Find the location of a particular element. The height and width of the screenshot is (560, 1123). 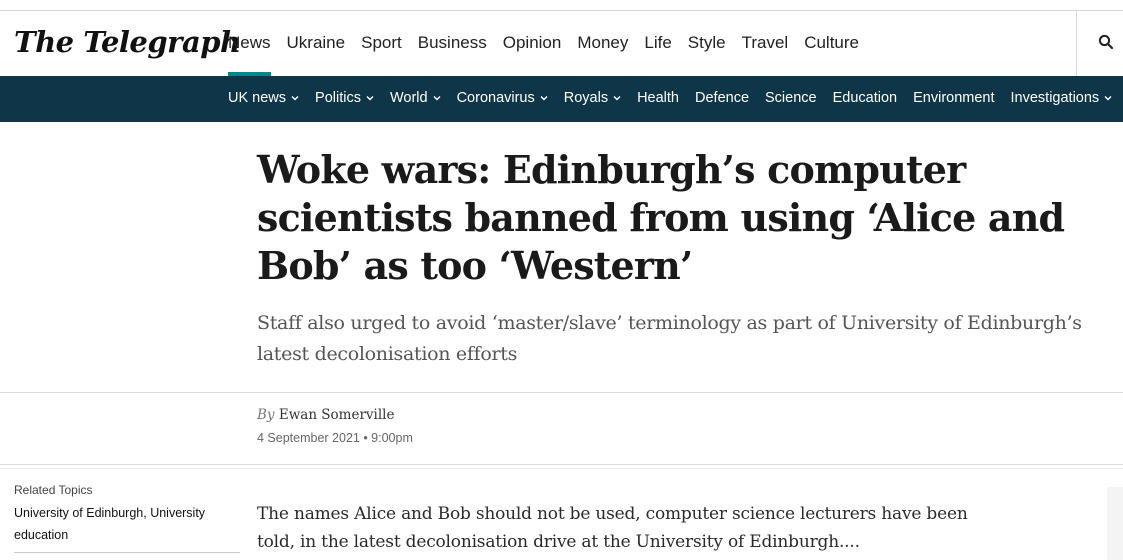

search-icon is located at coordinates (1108, 44).